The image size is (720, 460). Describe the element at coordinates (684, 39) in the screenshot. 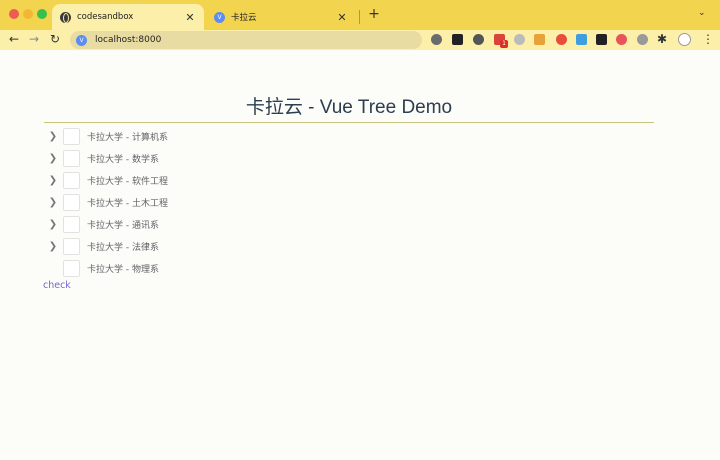

I see `profile-avatar` at that location.